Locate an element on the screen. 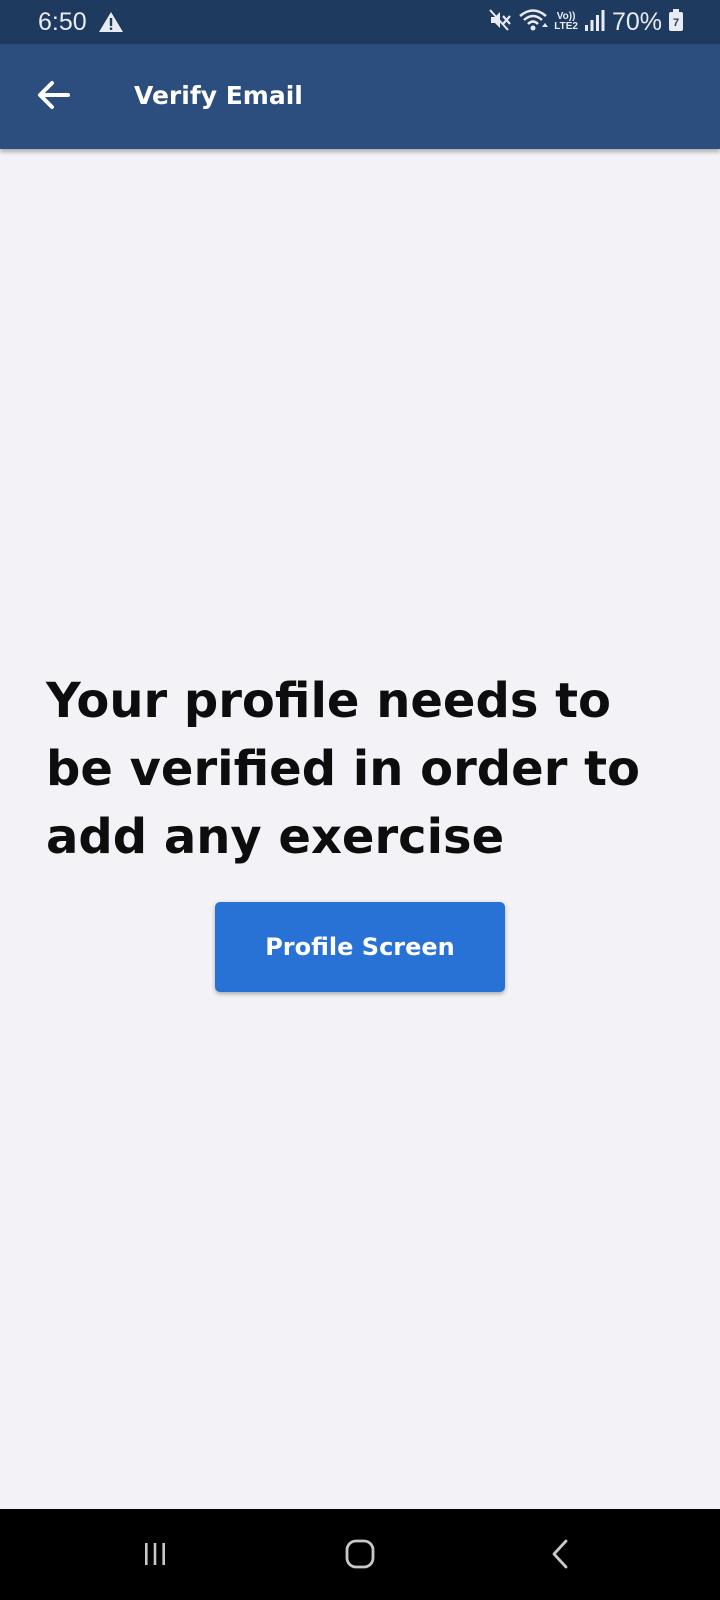 The width and height of the screenshot is (720, 1600). arrow-left-icon is located at coordinates (53, 97).